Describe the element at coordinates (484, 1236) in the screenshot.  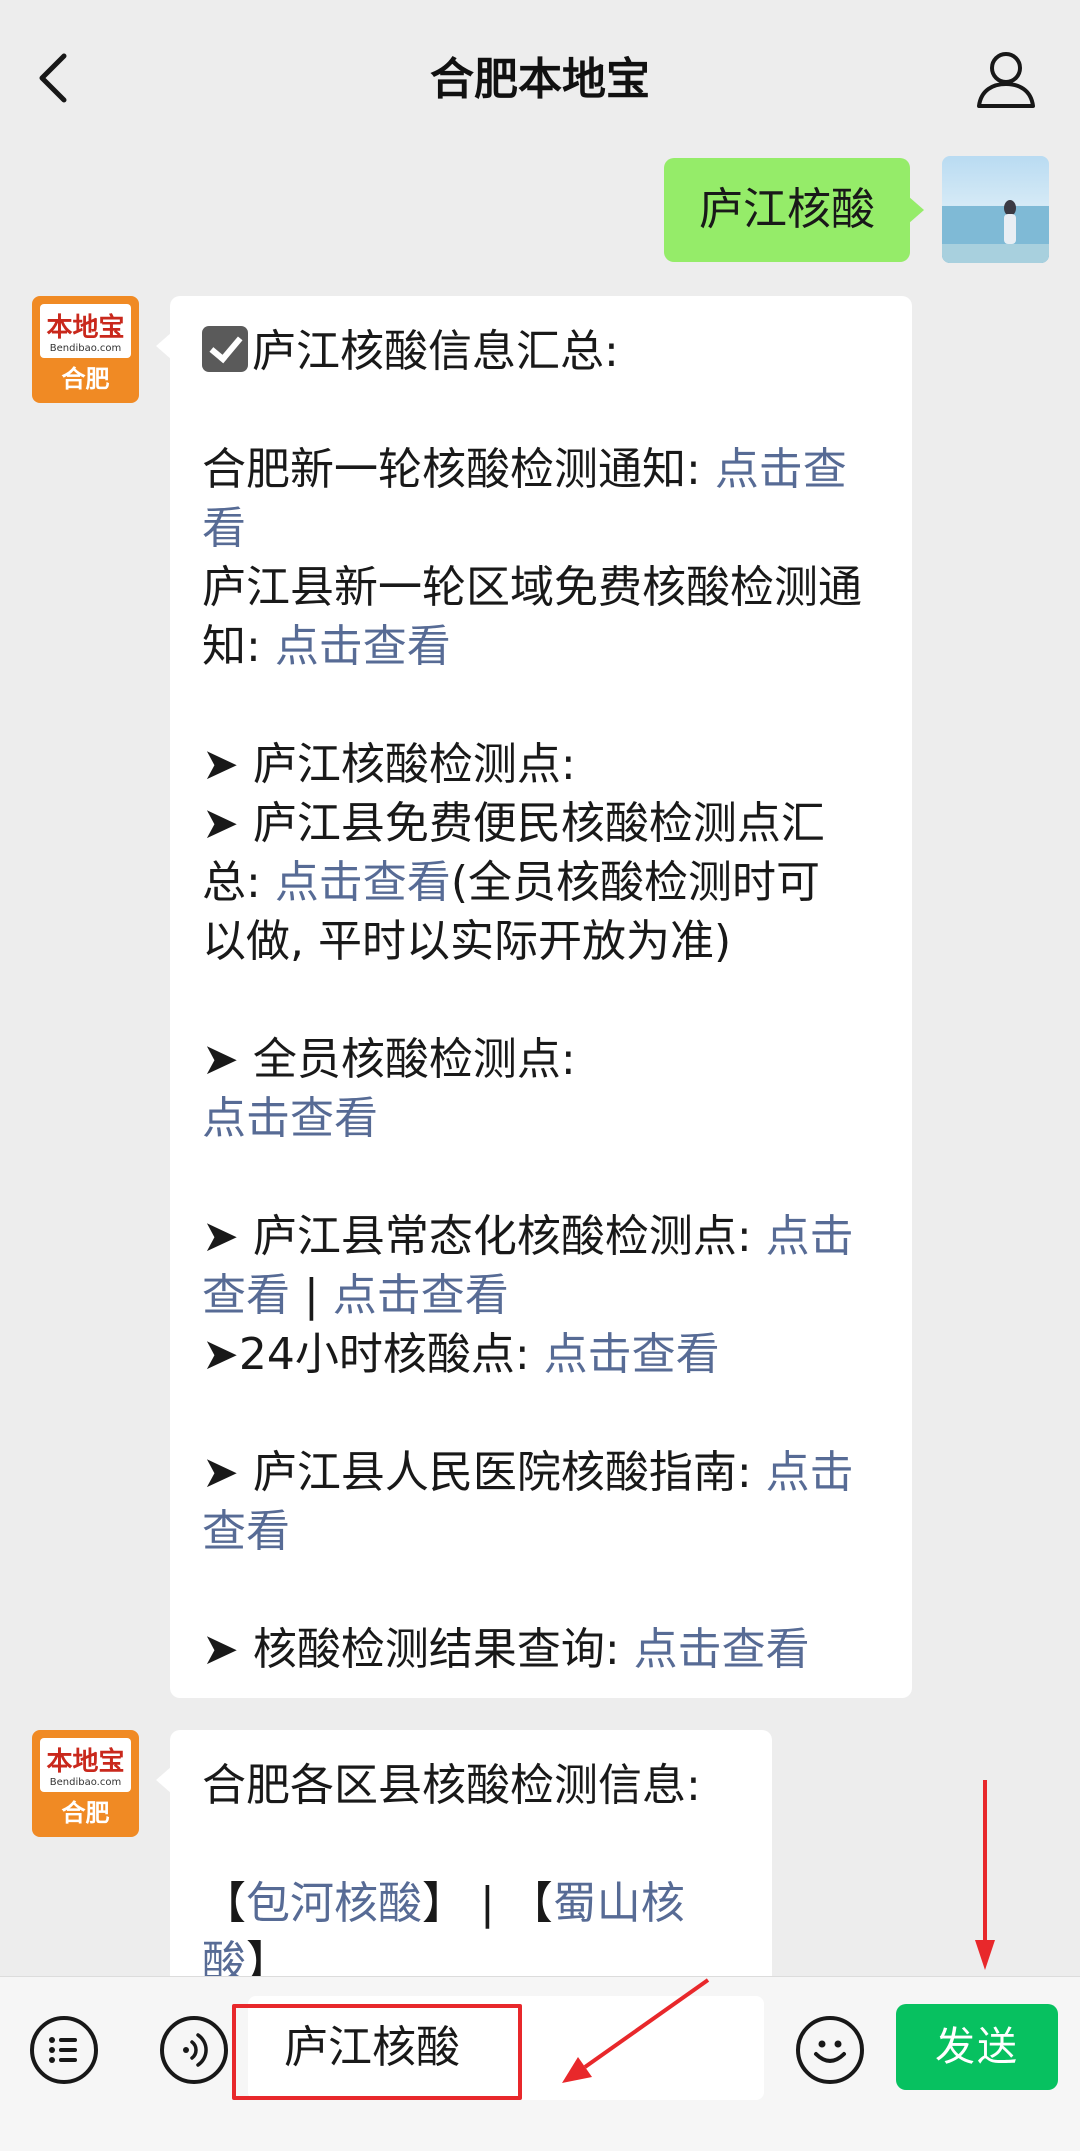
I see `message-text-segment: ➤ 庐江县常态化核酸检测点:` at that location.